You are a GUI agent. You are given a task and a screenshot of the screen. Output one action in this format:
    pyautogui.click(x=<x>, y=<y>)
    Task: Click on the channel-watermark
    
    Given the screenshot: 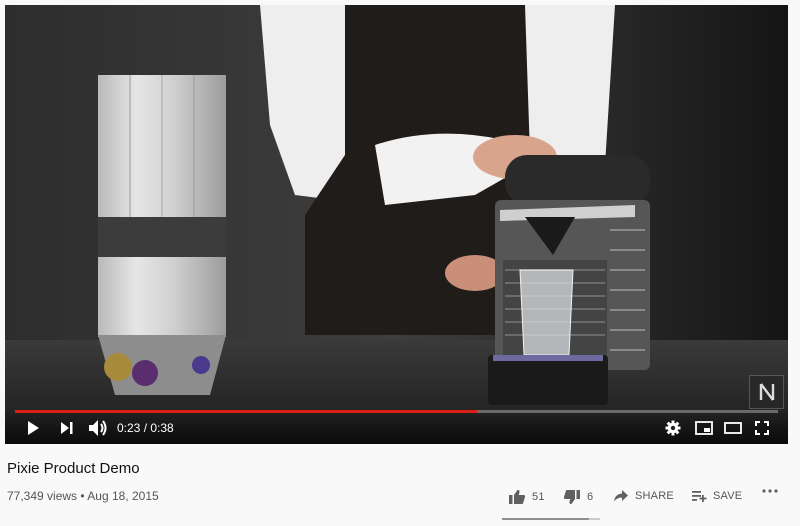 What is the action you would take?
    pyautogui.click(x=766, y=392)
    